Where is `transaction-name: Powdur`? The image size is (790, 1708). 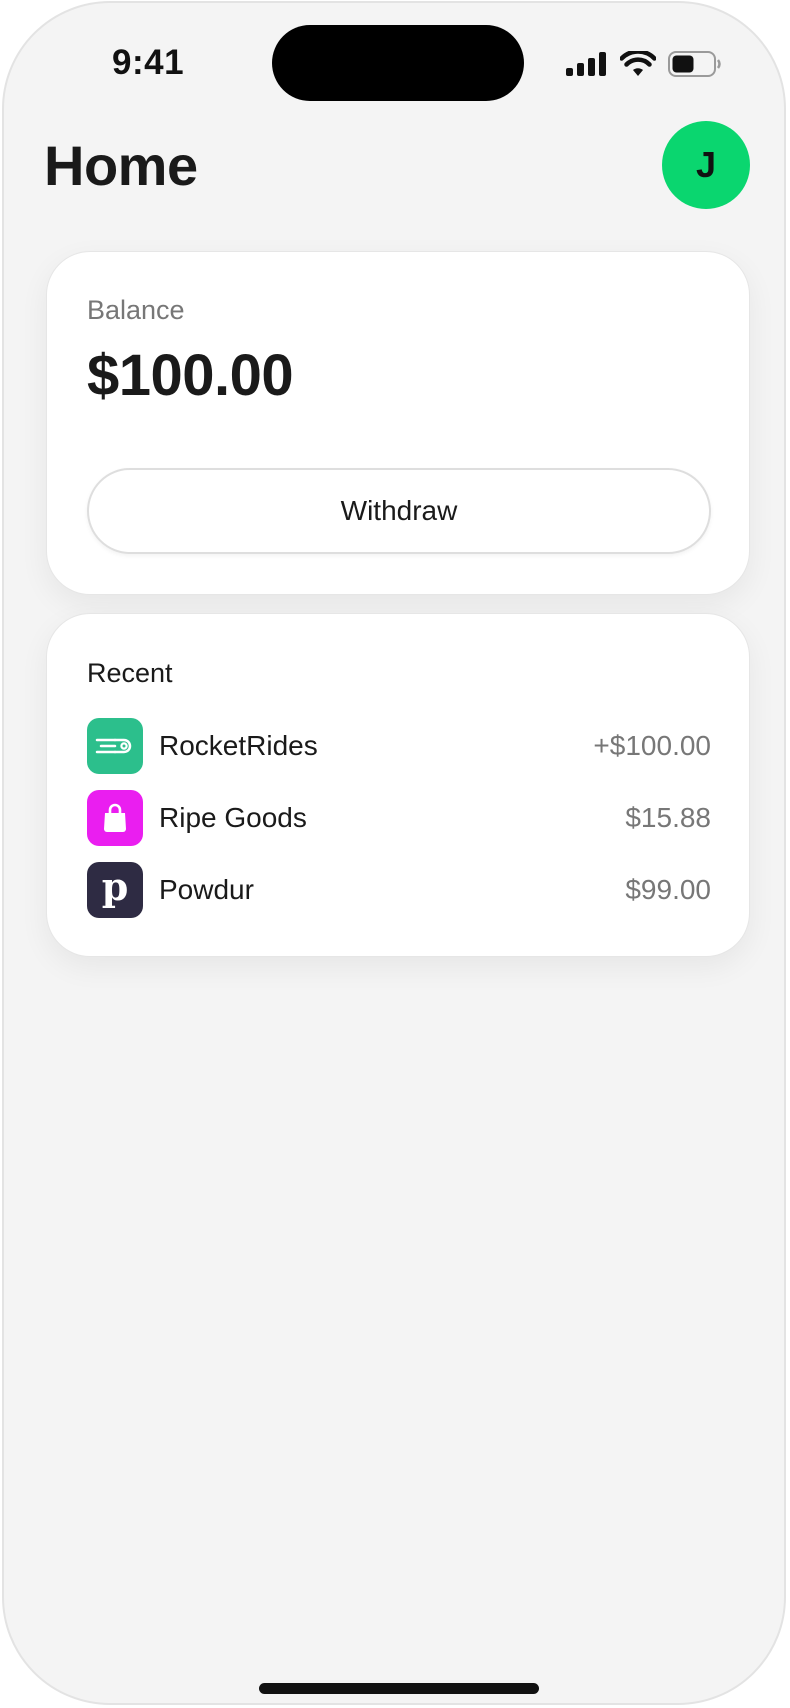
transaction-name: Powdur is located at coordinates (206, 889).